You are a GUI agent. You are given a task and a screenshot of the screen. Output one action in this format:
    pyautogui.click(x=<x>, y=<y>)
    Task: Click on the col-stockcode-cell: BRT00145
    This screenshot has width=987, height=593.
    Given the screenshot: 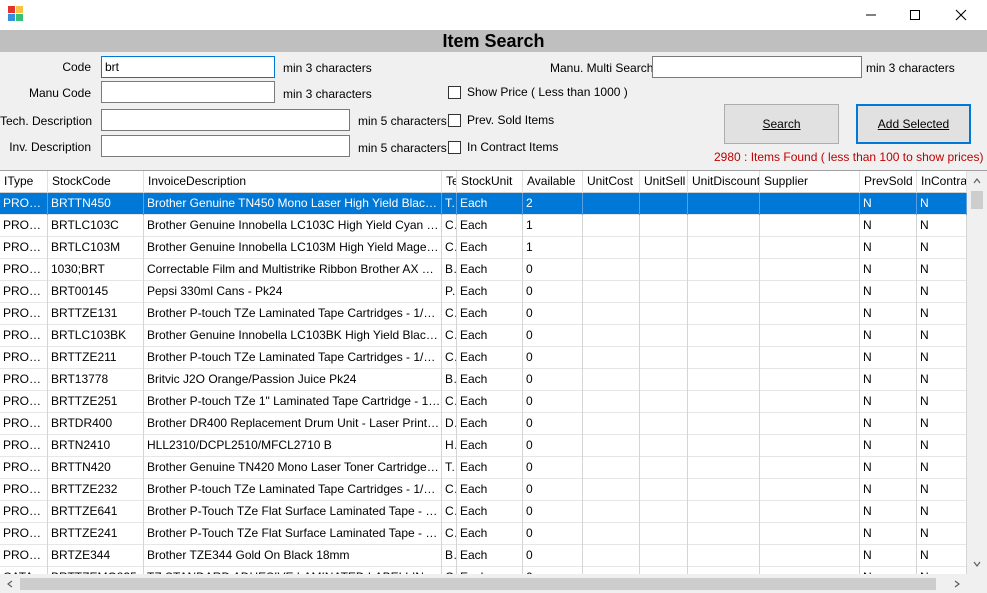 What is the action you would take?
    pyautogui.click(x=96, y=292)
    